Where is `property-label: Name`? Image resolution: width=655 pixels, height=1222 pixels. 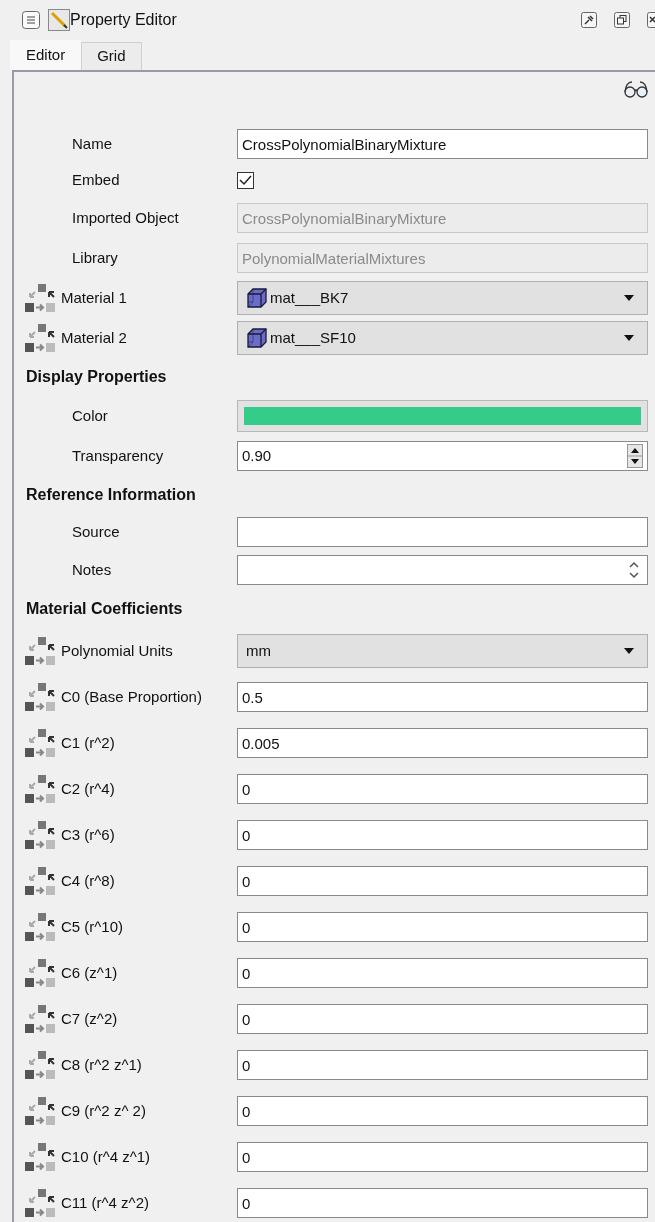 property-label: Name is located at coordinates (92, 143).